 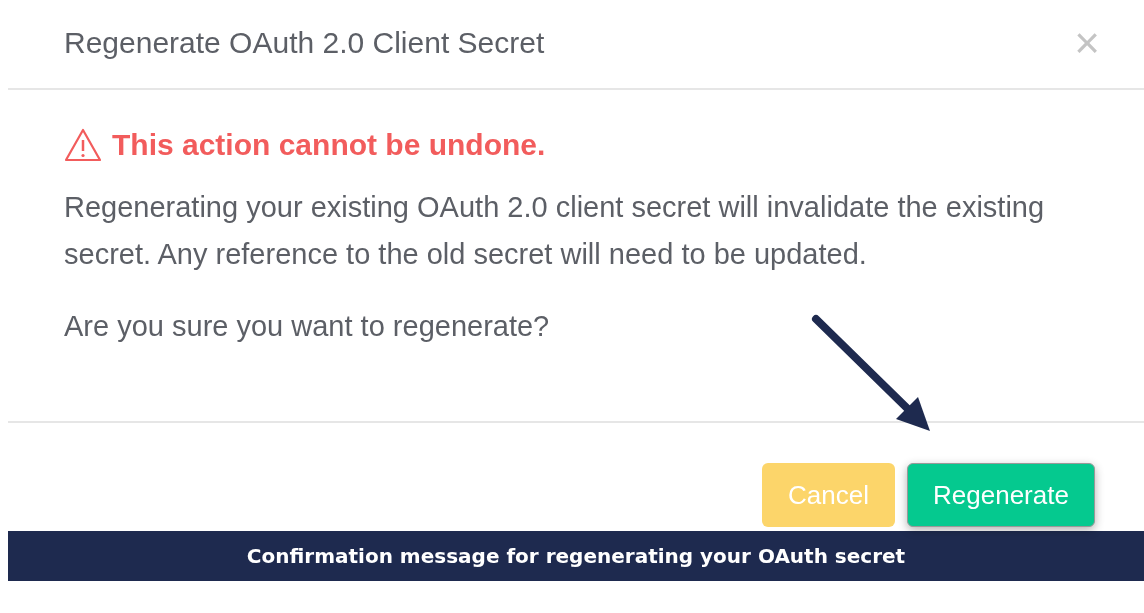 I want to click on cancel-button: Cancel, so click(x=828, y=495).